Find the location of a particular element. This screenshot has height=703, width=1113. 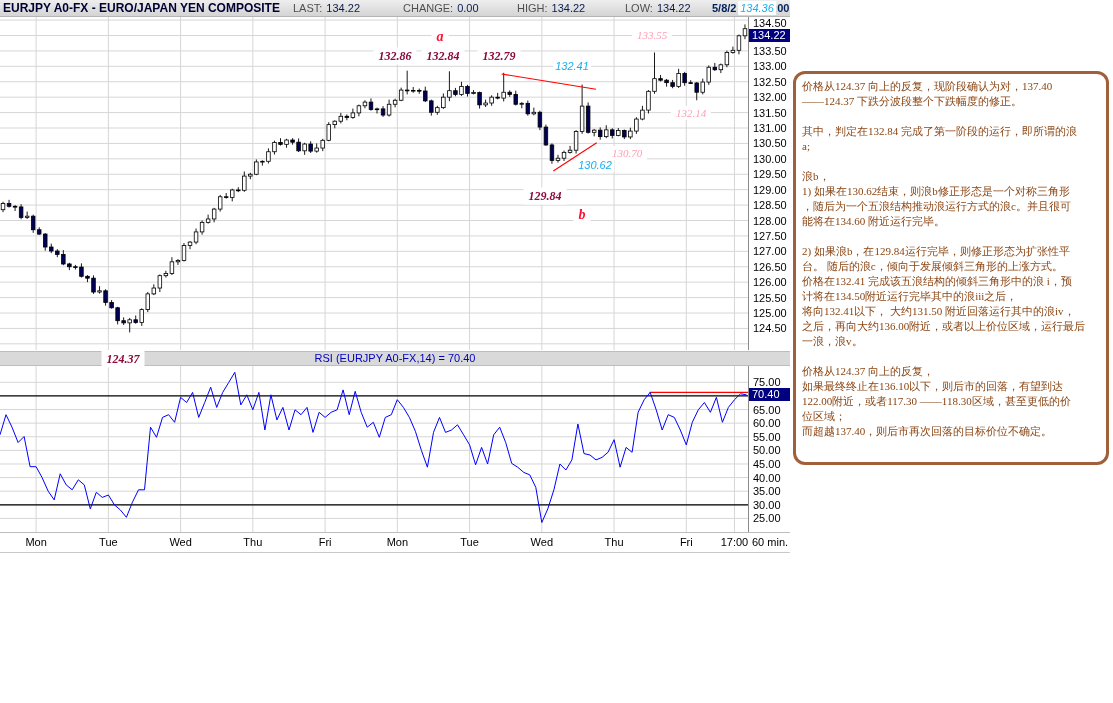

stat-label: LOW: is located at coordinates (639, 8).